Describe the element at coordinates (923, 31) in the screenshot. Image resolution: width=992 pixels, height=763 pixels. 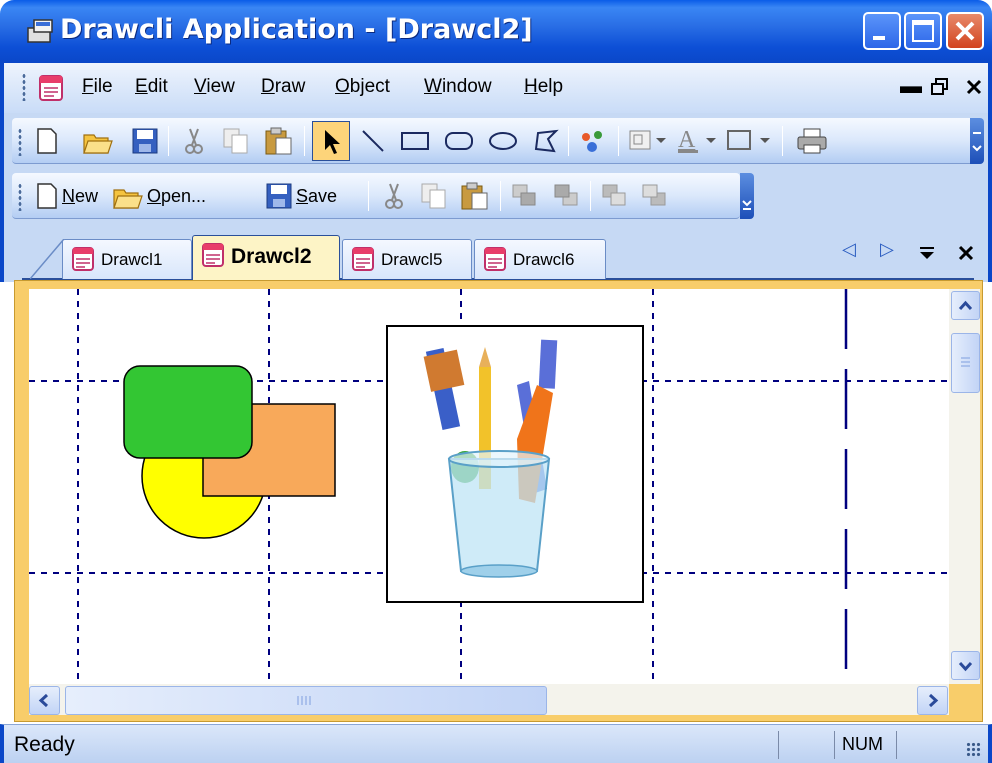
I see `maximize-button` at that location.